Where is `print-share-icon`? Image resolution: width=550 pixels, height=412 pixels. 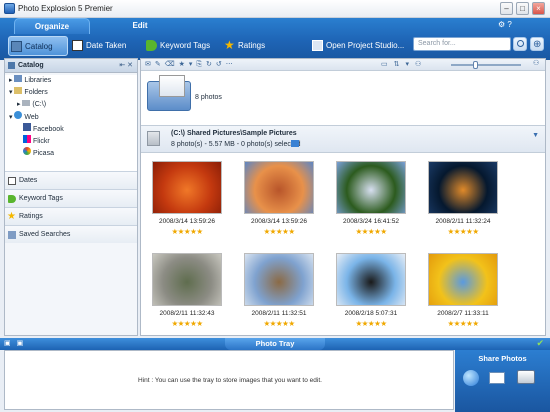 print-share-icon is located at coordinates (526, 377).